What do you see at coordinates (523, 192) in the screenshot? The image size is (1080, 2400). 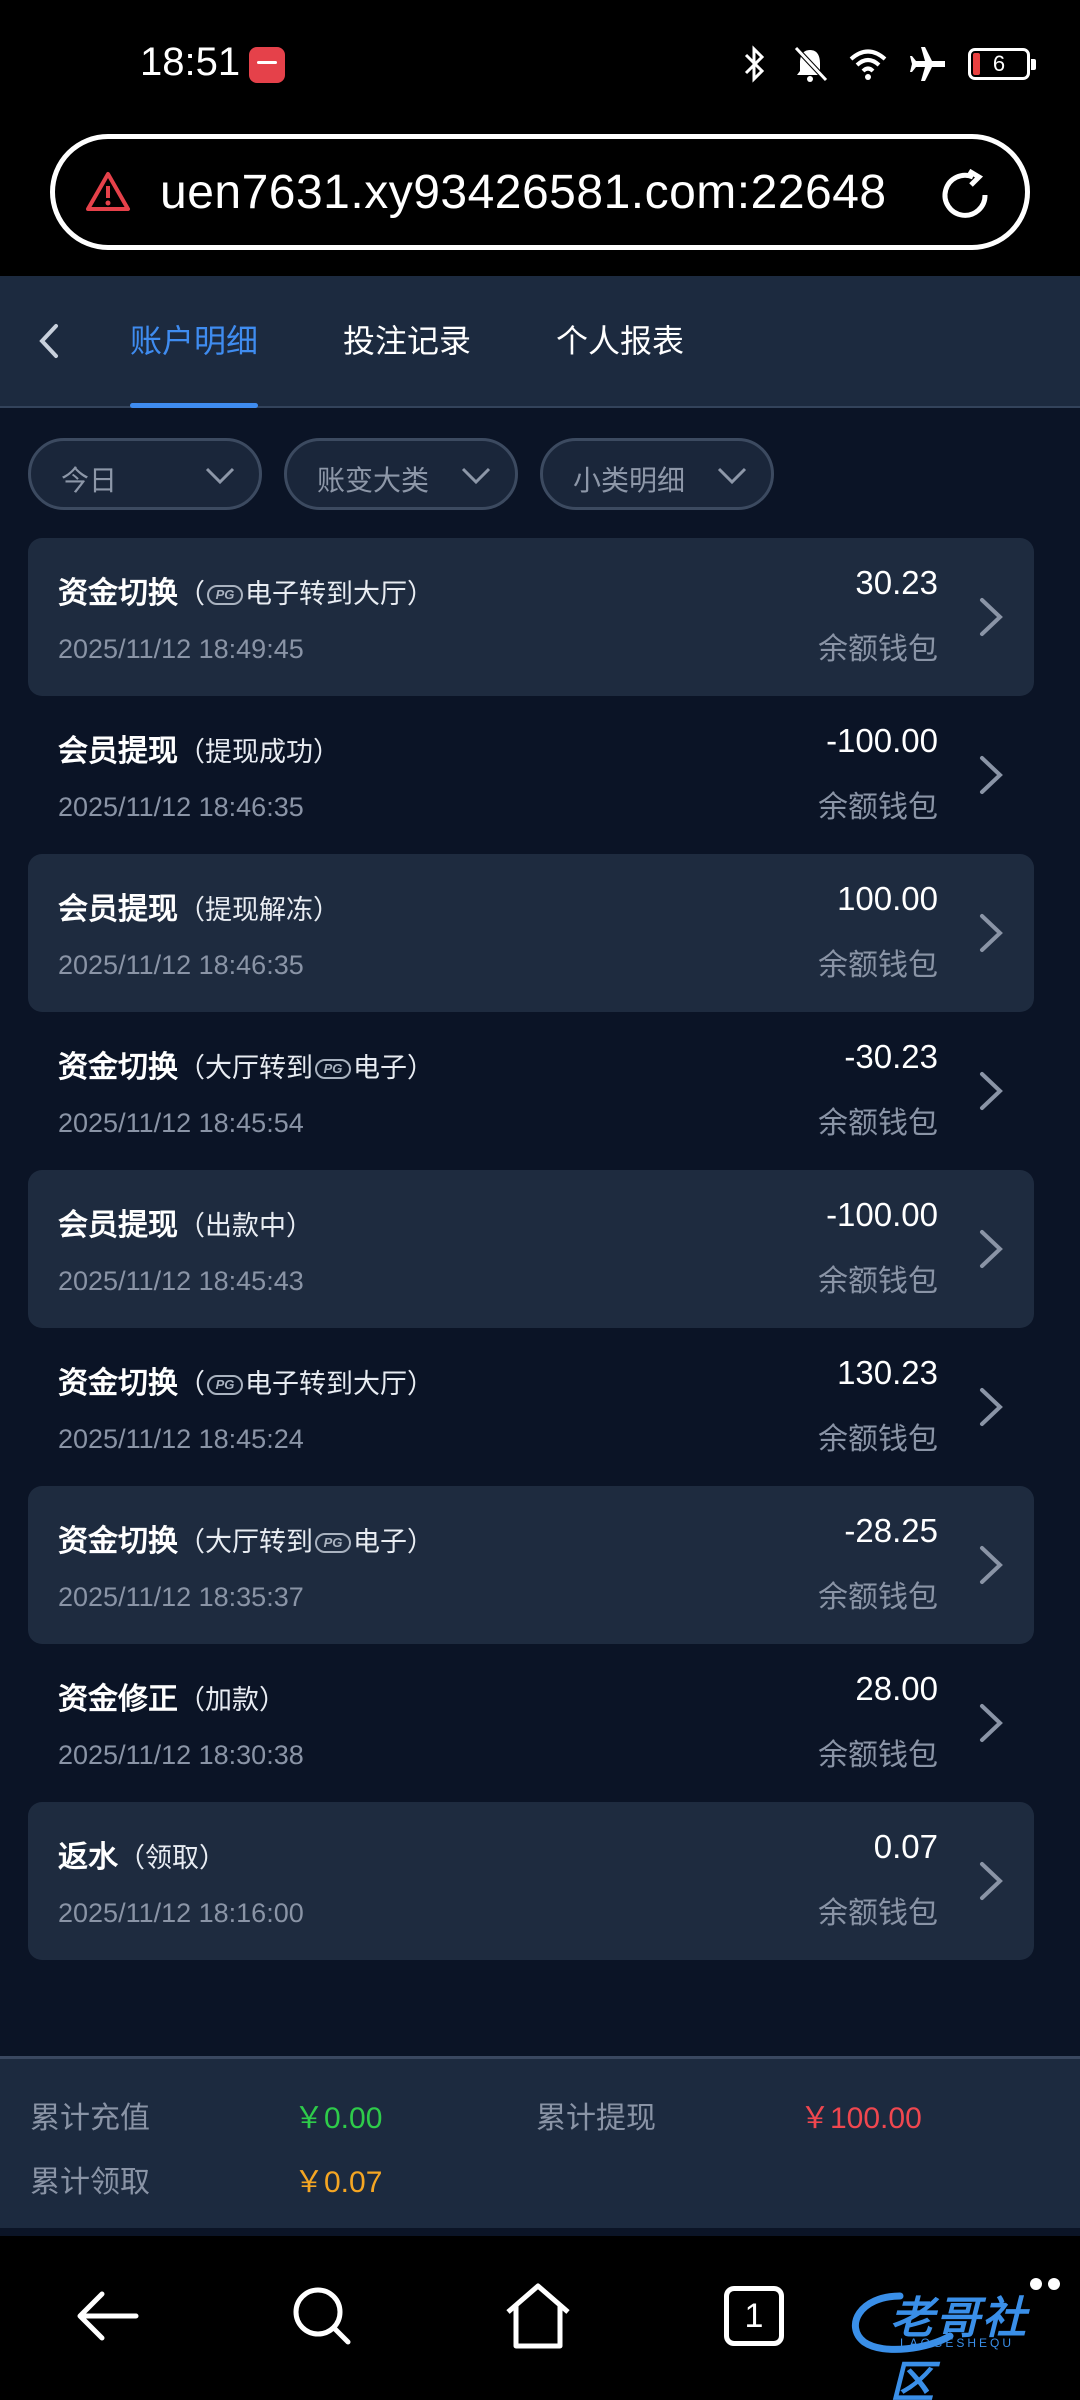 I see `url-text: uen7631.xy93426581.com:22648` at bounding box center [523, 192].